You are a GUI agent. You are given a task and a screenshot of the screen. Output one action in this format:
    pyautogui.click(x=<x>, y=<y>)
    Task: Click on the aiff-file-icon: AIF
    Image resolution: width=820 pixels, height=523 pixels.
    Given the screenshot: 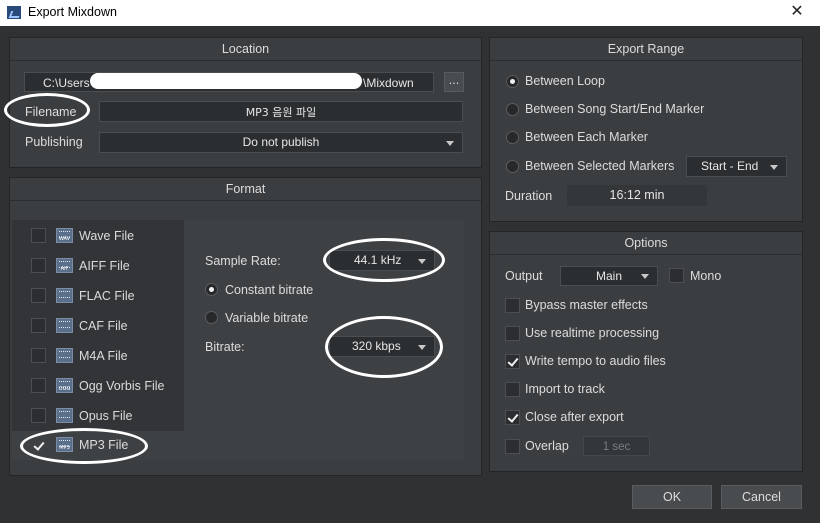 What is the action you would take?
    pyautogui.click(x=64, y=265)
    